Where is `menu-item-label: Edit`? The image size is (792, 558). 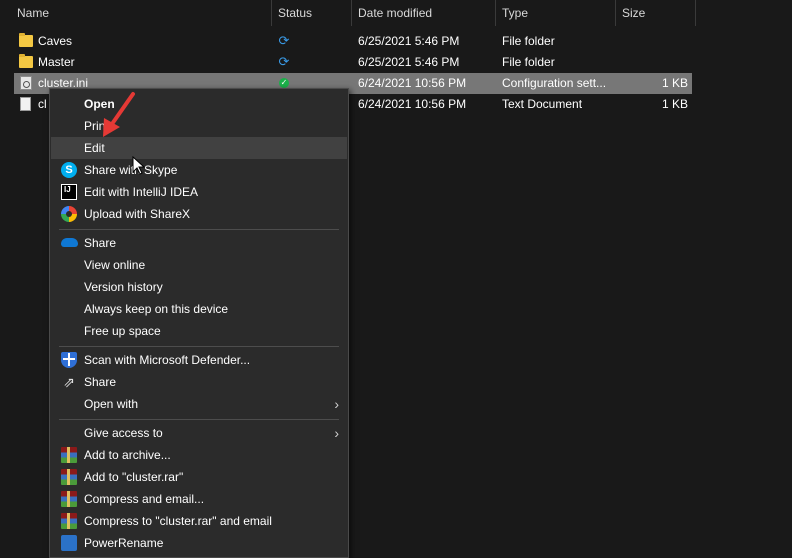 menu-item-label: Edit is located at coordinates (94, 148).